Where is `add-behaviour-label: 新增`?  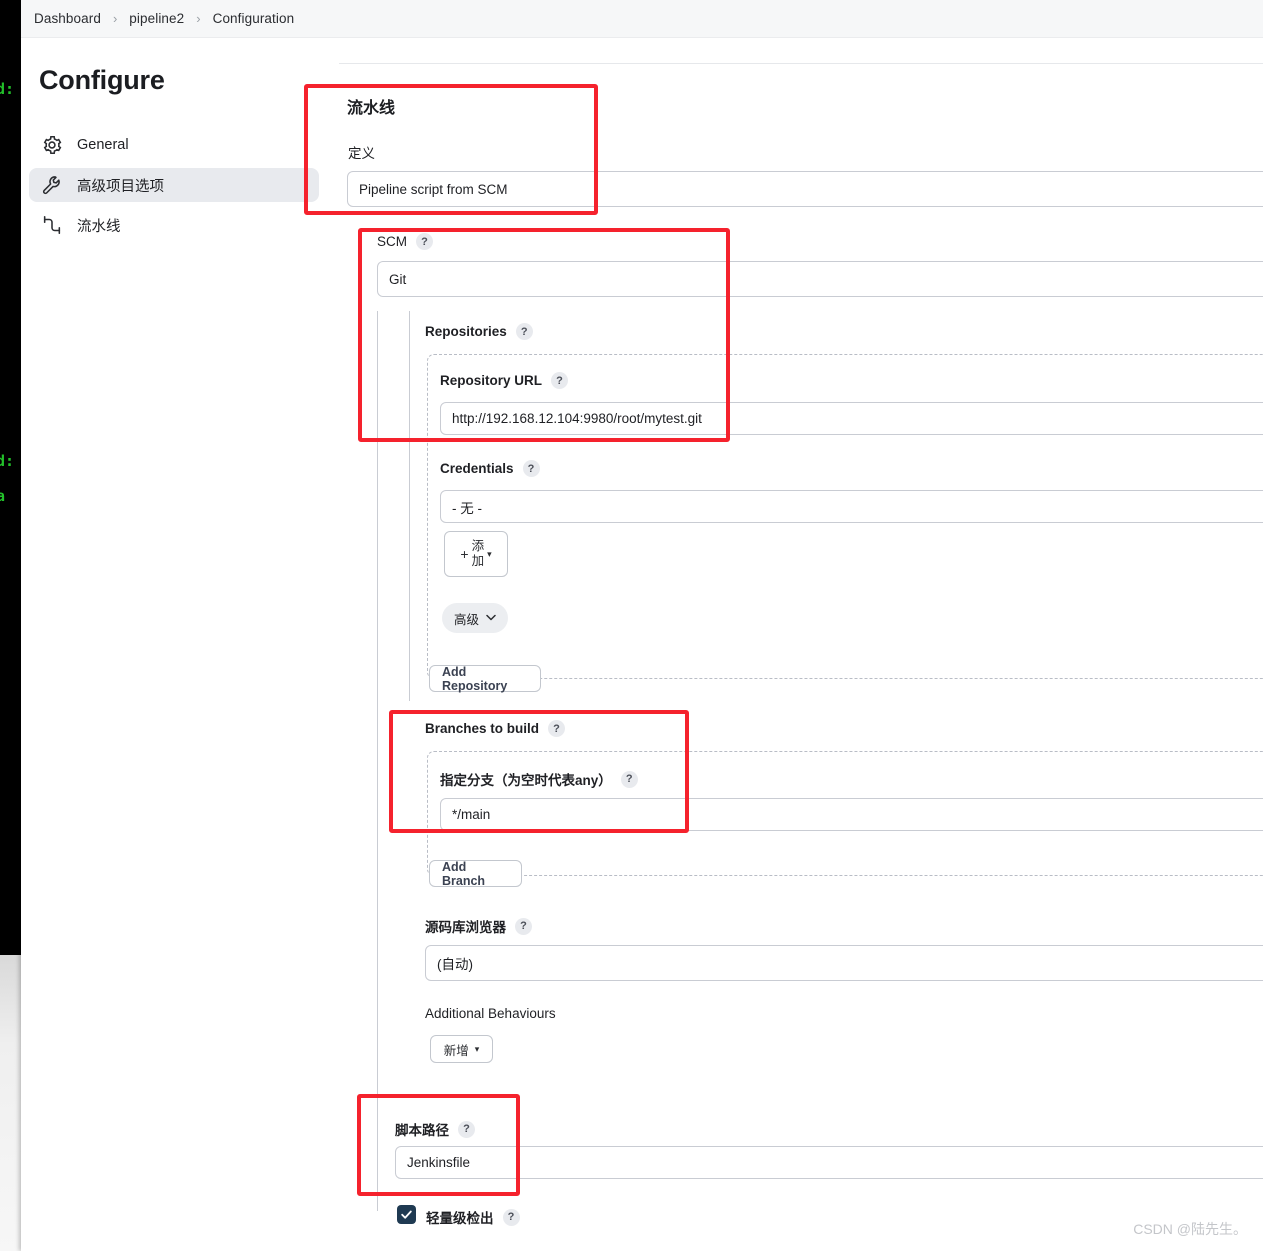
add-behaviour-label: 新增 is located at coordinates (456, 1050).